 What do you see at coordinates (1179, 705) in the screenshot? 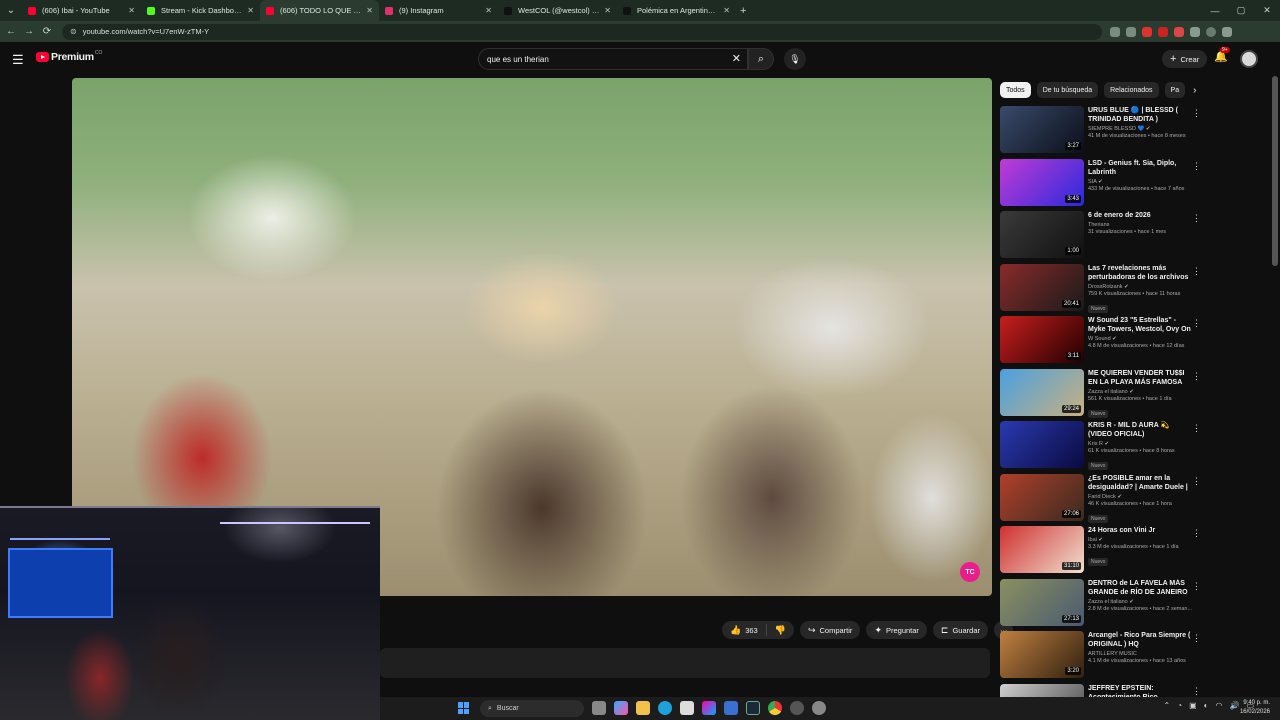
I see `tray-icon: ◔` at bounding box center [1179, 705].